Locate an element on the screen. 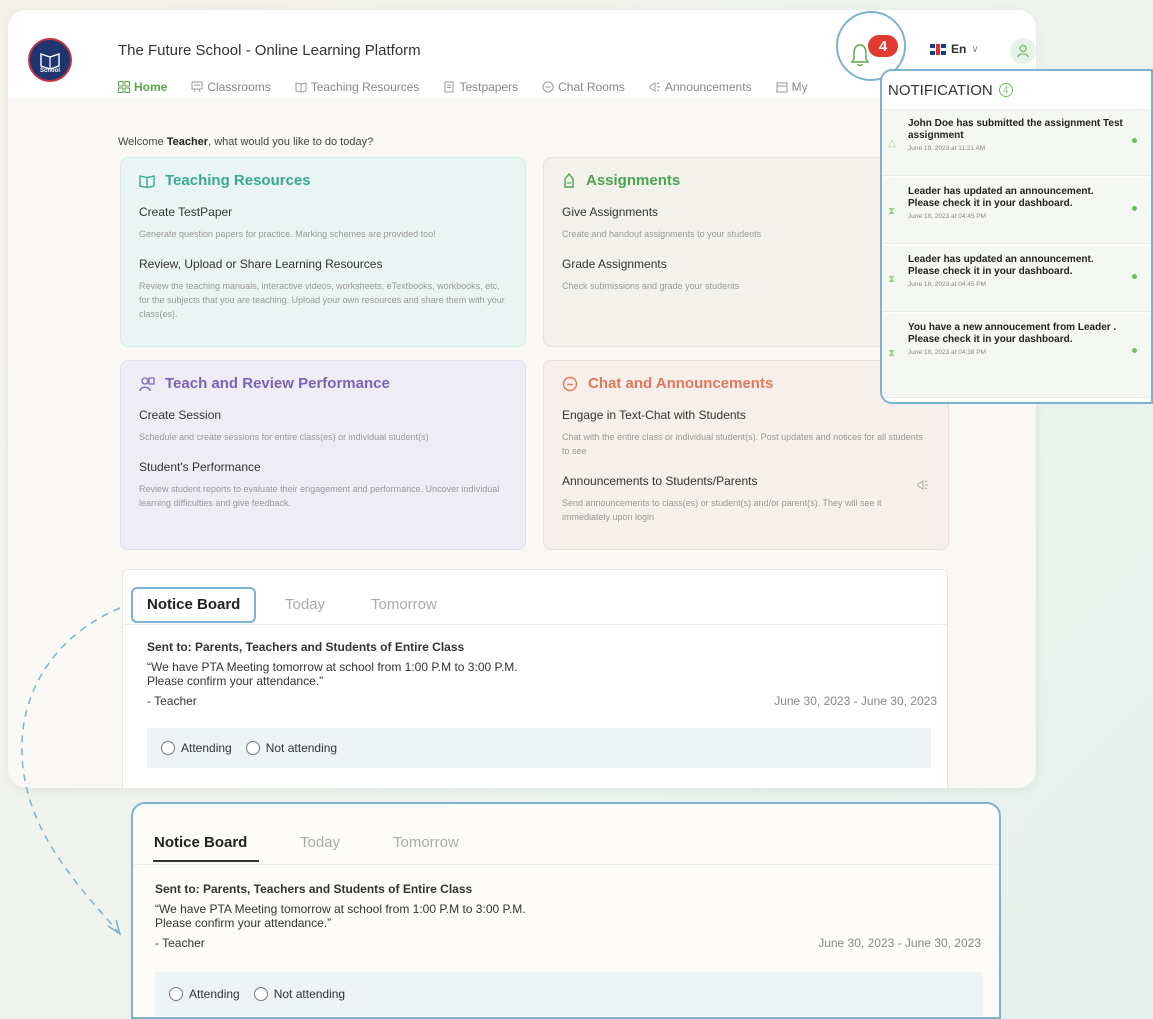  not-attending-radio: Not attending is located at coordinates (299, 994).